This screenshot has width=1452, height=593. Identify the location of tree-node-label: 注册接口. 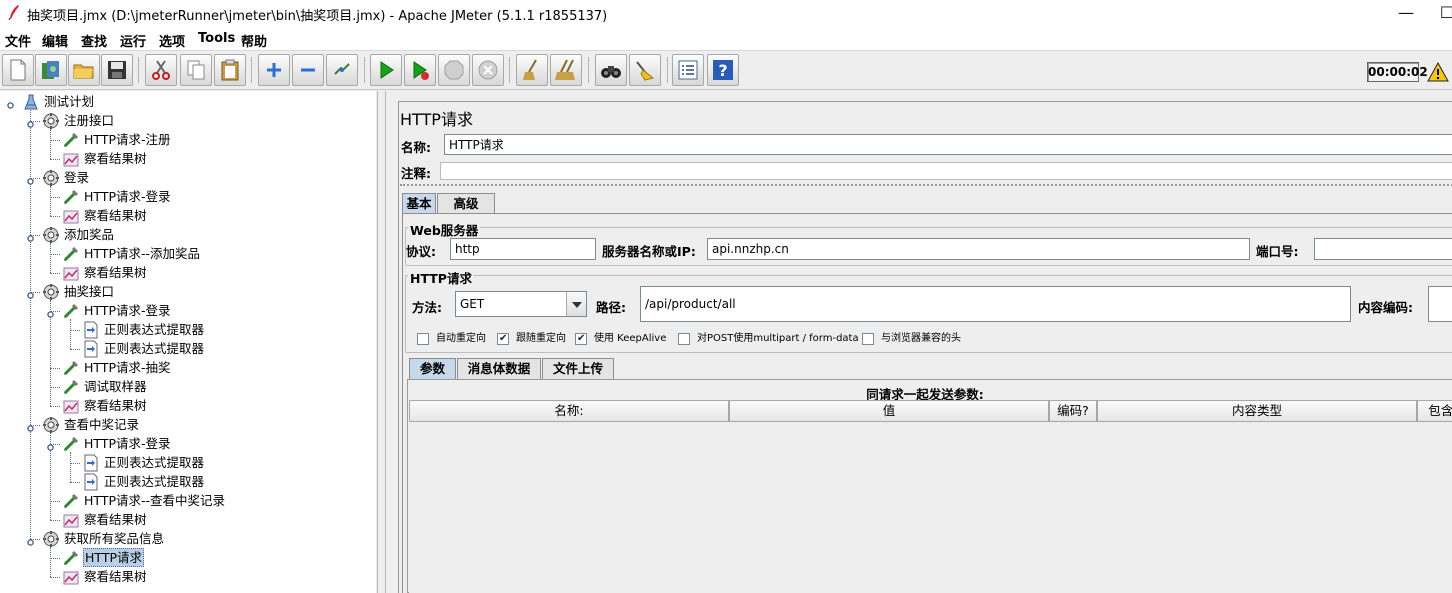
(89, 120).